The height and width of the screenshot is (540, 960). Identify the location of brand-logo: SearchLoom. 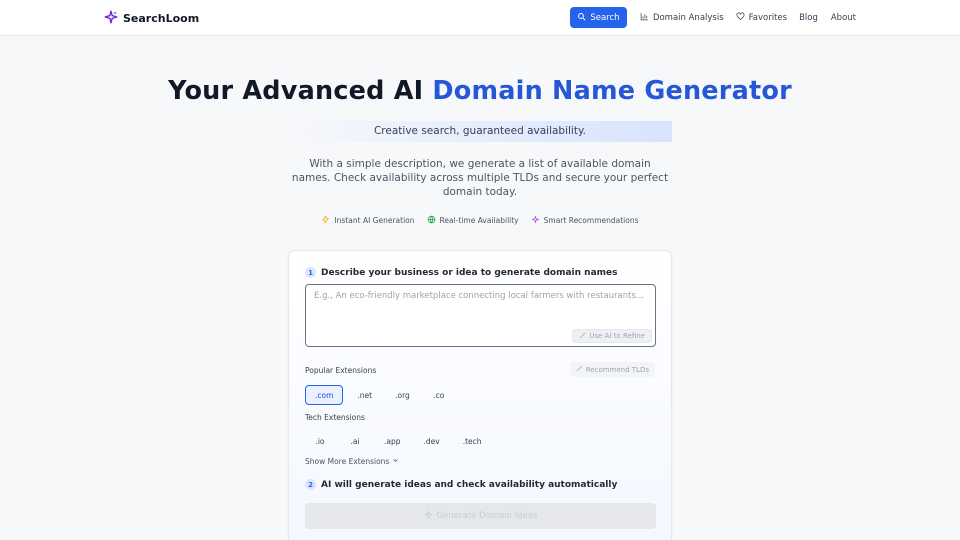
(152, 18).